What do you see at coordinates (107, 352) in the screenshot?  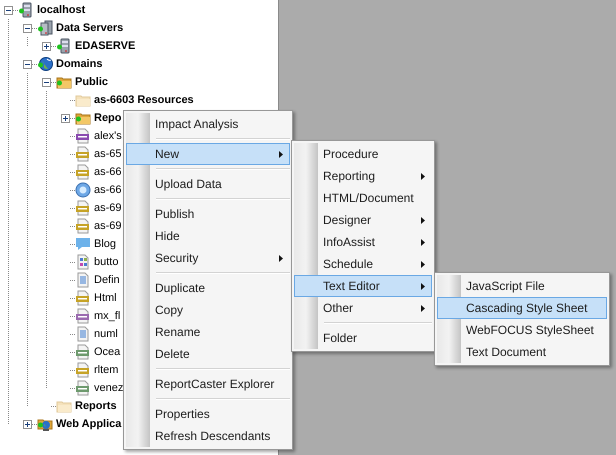 I see `tree-item-label: Ocea` at bounding box center [107, 352].